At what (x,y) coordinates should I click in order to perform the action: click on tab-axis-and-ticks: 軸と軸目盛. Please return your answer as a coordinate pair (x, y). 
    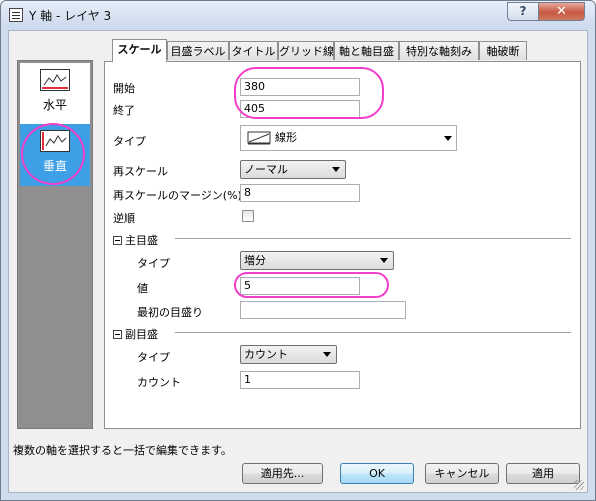
    Looking at the image, I should click on (366, 50).